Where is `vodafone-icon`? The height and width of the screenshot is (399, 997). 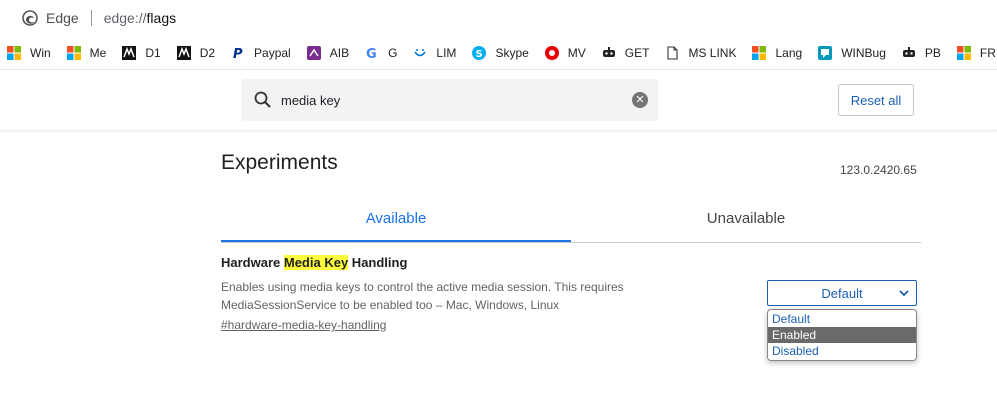 vodafone-icon is located at coordinates (552, 53).